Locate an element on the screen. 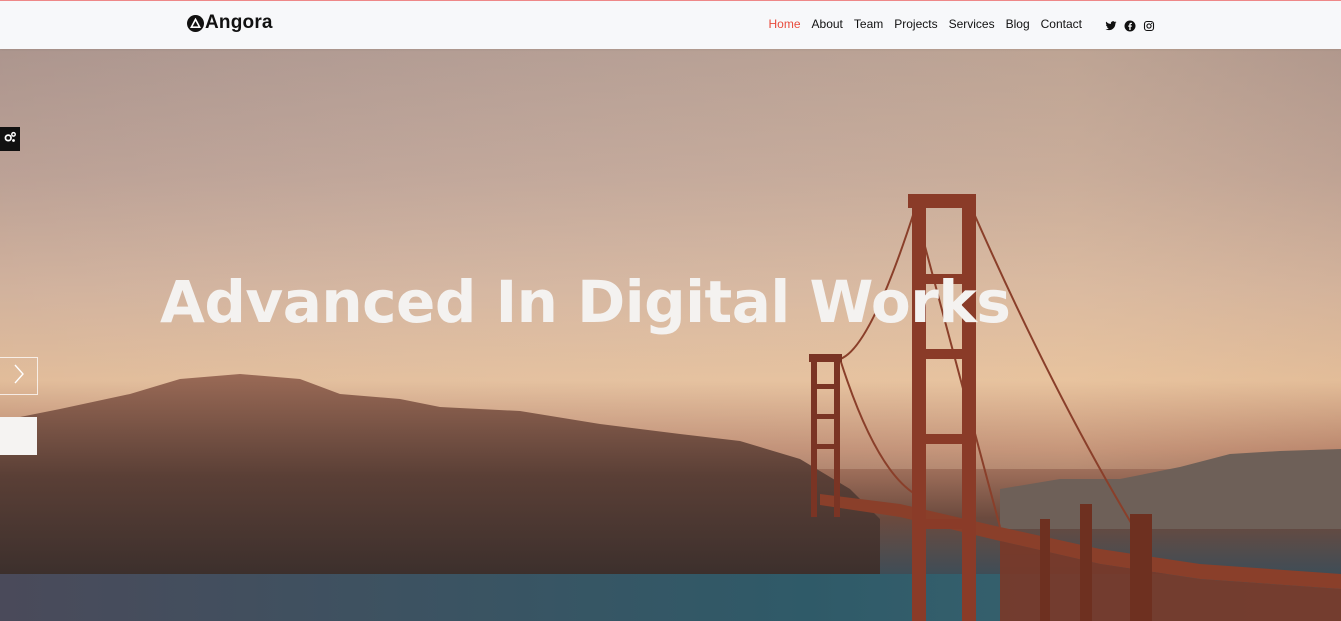  nav-item-about: About is located at coordinates (827, 24).